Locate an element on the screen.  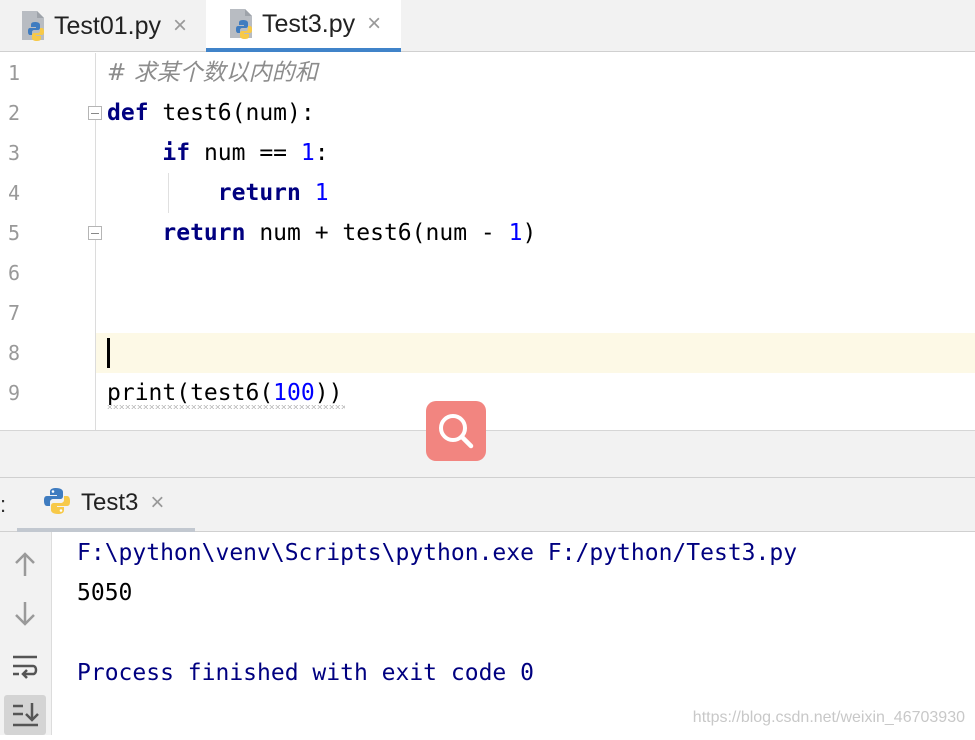
arrow-down-icon is located at coordinates (25, 614).